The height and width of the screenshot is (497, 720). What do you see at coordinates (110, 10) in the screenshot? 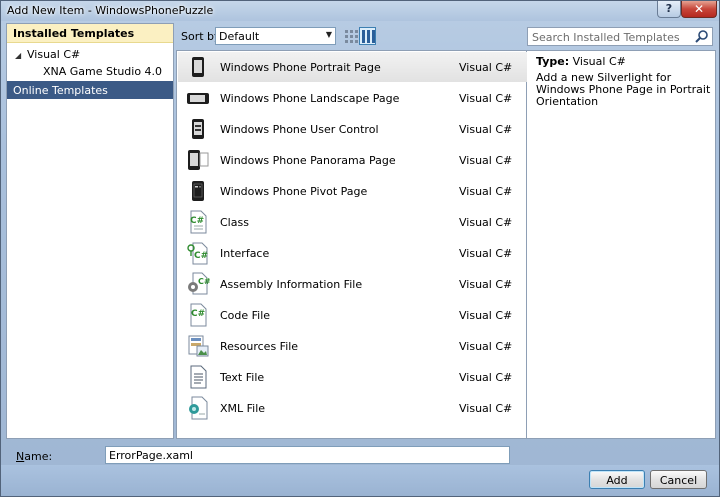
I see `window-title: Add New Item - WindowsPhonePuzzle` at bounding box center [110, 10].